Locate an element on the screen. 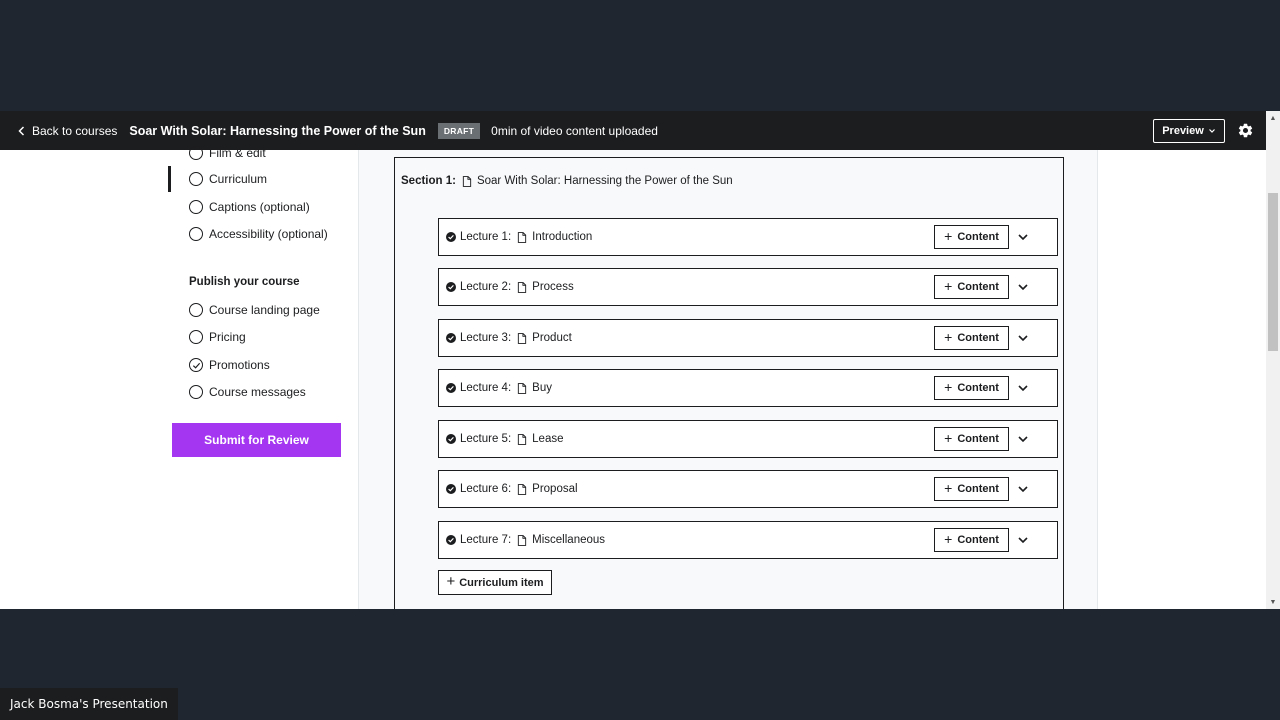  scroll-up-arrow-icon: ▲ is located at coordinates (1273, 118).